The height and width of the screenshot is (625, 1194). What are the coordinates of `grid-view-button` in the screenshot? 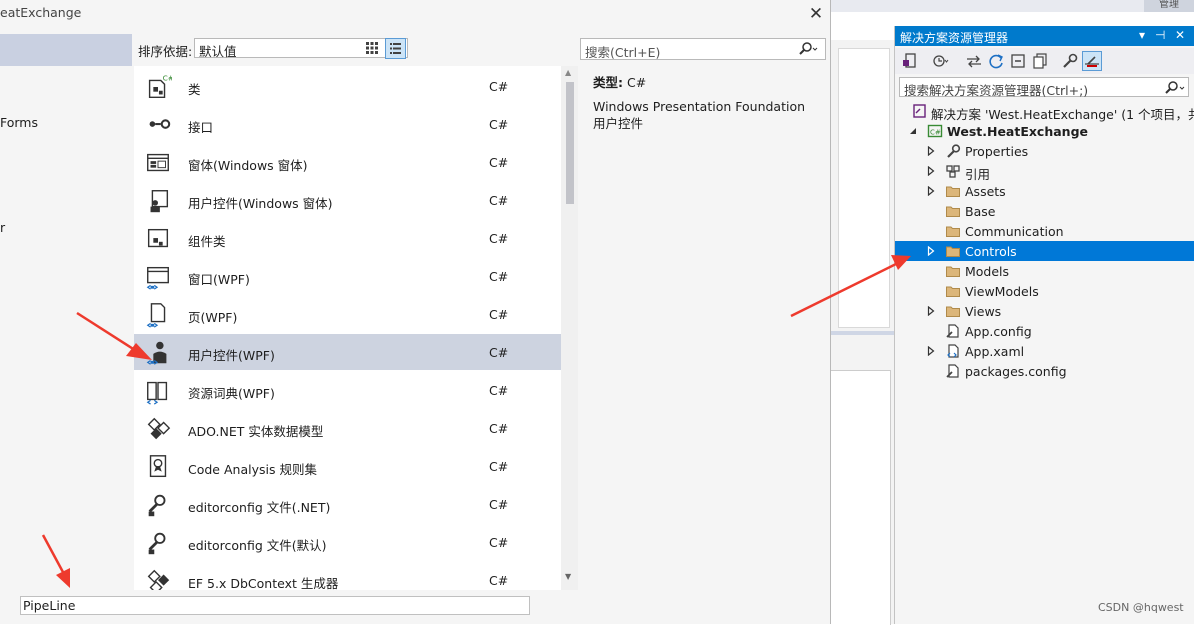 It's located at (372, 48).